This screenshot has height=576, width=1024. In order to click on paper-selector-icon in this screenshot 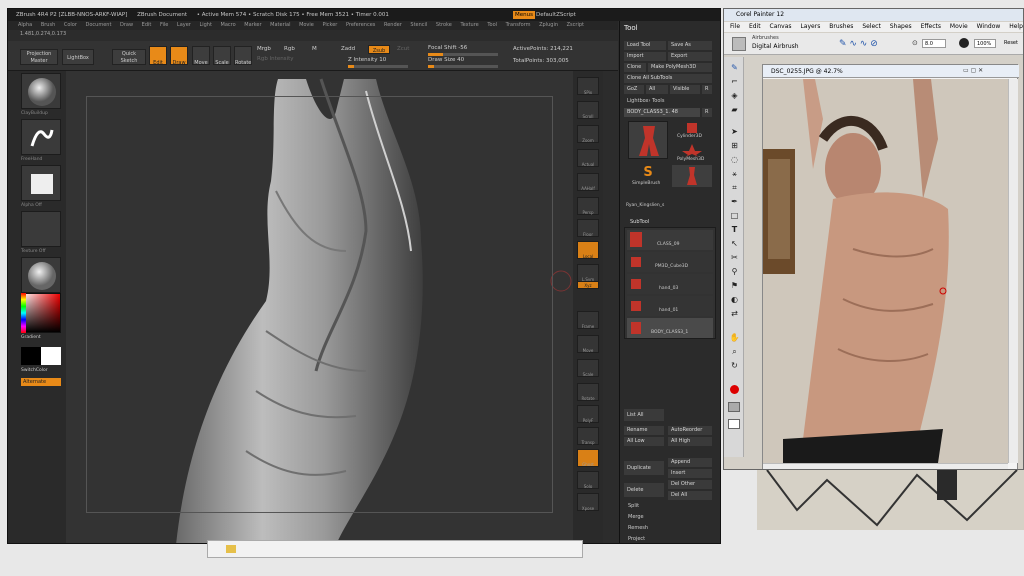, I will do `click(734, 407)`.